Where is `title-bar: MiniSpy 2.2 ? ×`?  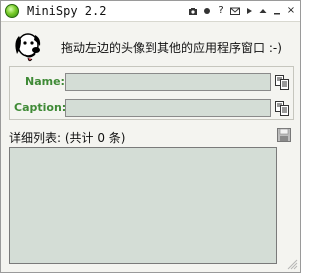
title-bar: MiniSpy 2.2 ? × is located at coordinates (150, 11).